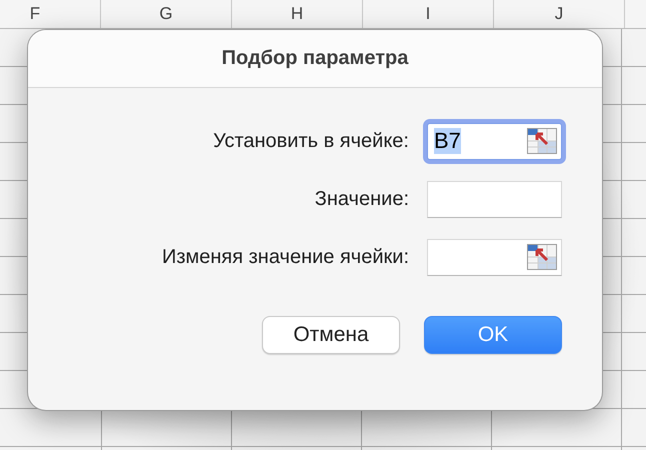  I want to click on dialog-title: Подбор параметра, so click(315, 59).